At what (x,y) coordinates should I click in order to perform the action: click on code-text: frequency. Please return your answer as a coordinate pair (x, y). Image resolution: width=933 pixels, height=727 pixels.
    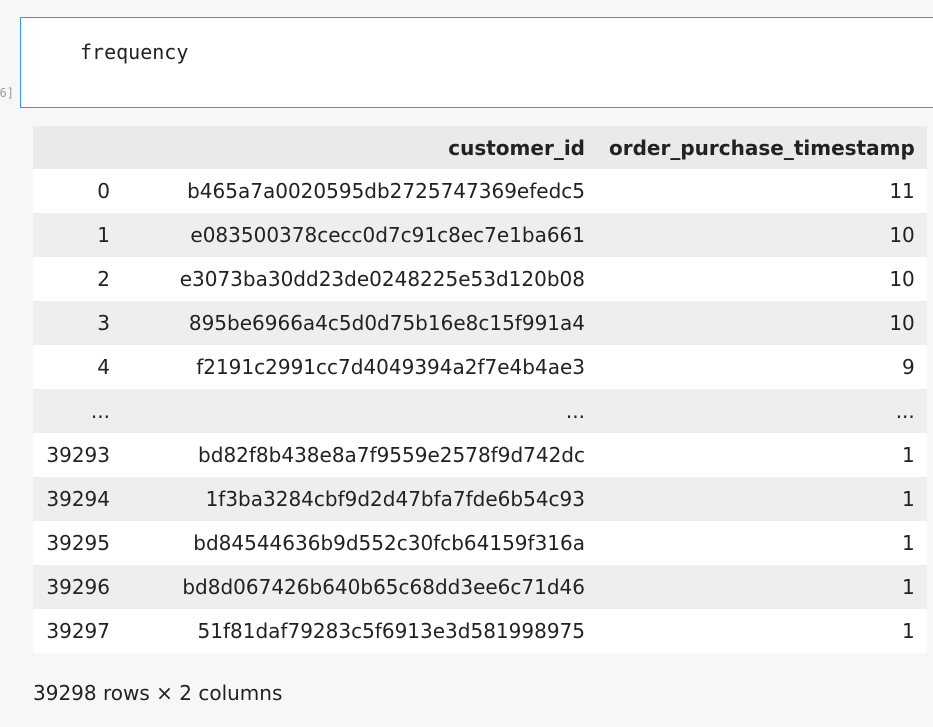
    Looking at the image, I should click on (134, 52).